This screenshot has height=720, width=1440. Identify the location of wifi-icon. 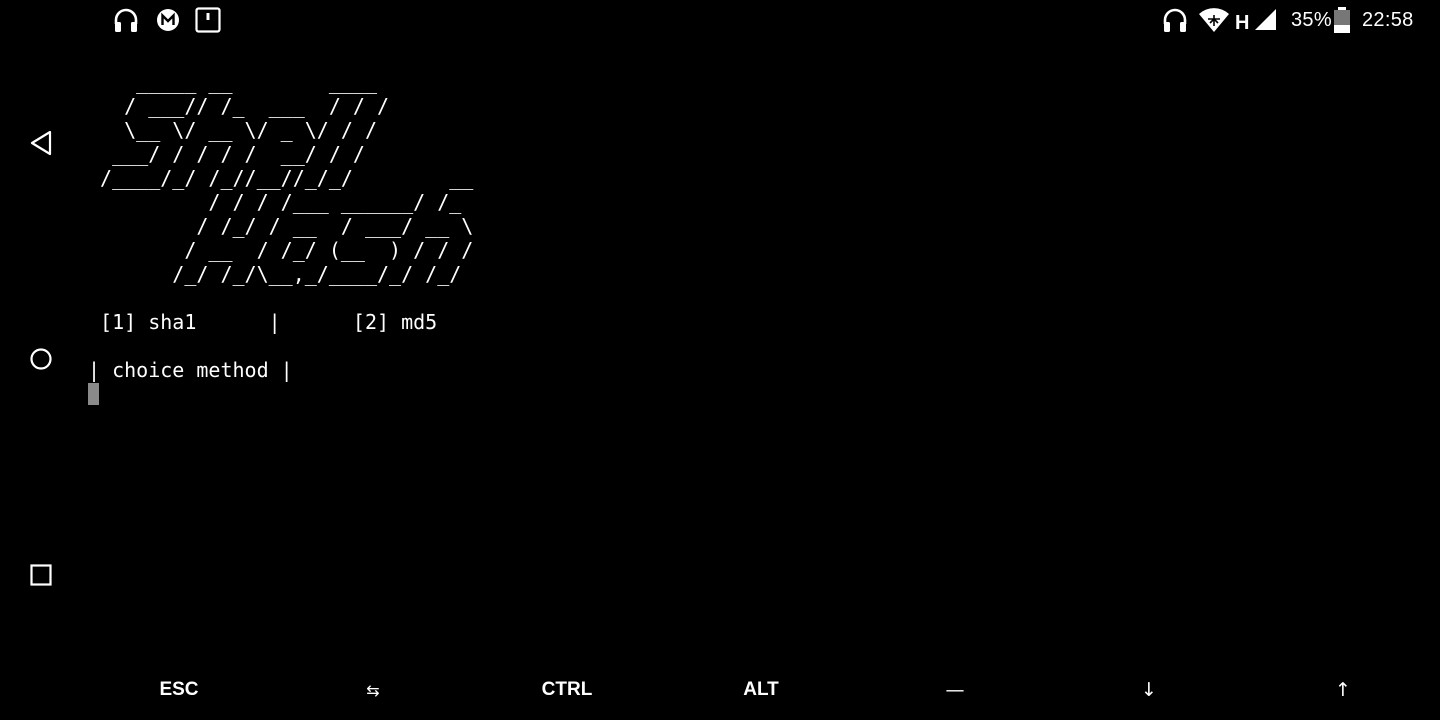
(1214, 20).